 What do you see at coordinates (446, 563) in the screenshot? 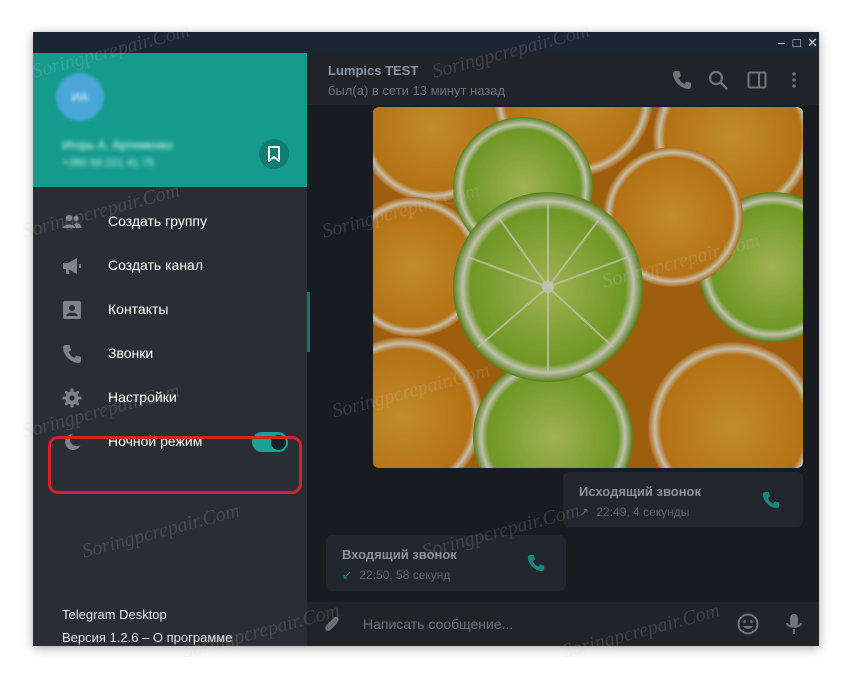
I see `incoming-call-message: Входящий звонок ↙ 22:50, 58 секунд` at bounding box center [446, 563].